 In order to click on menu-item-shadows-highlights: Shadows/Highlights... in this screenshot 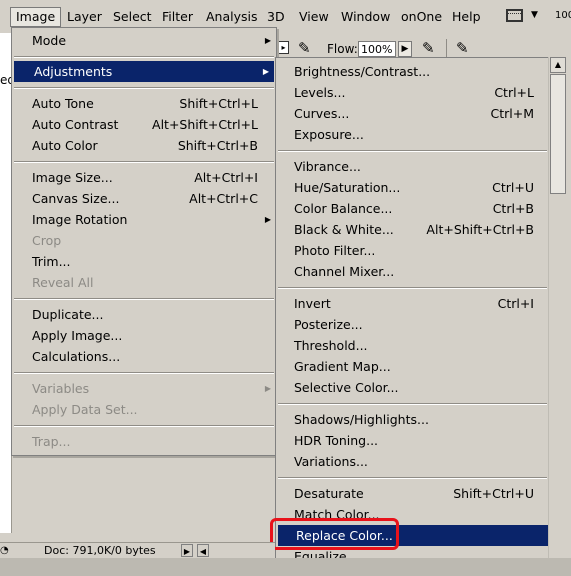, I will do `click(412, 419)`.